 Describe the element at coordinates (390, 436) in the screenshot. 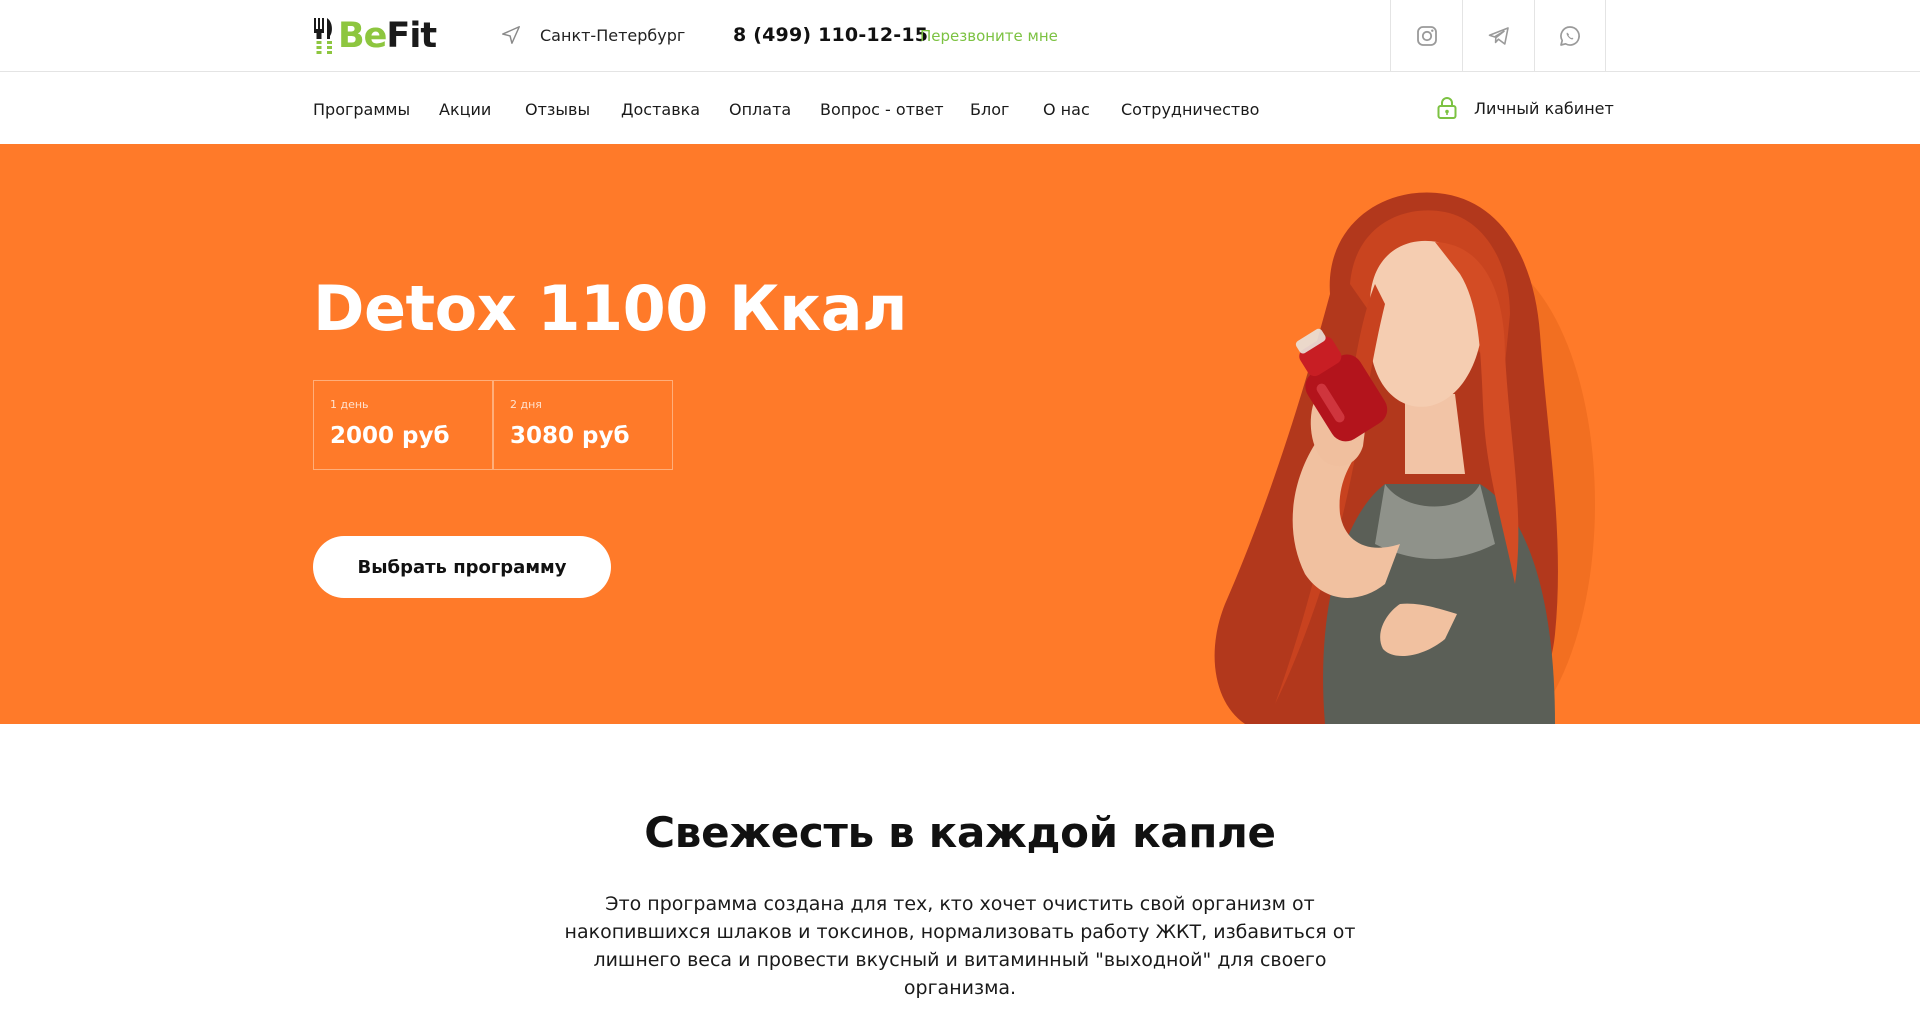

I see `price-amount: 2000 руб` at that location.